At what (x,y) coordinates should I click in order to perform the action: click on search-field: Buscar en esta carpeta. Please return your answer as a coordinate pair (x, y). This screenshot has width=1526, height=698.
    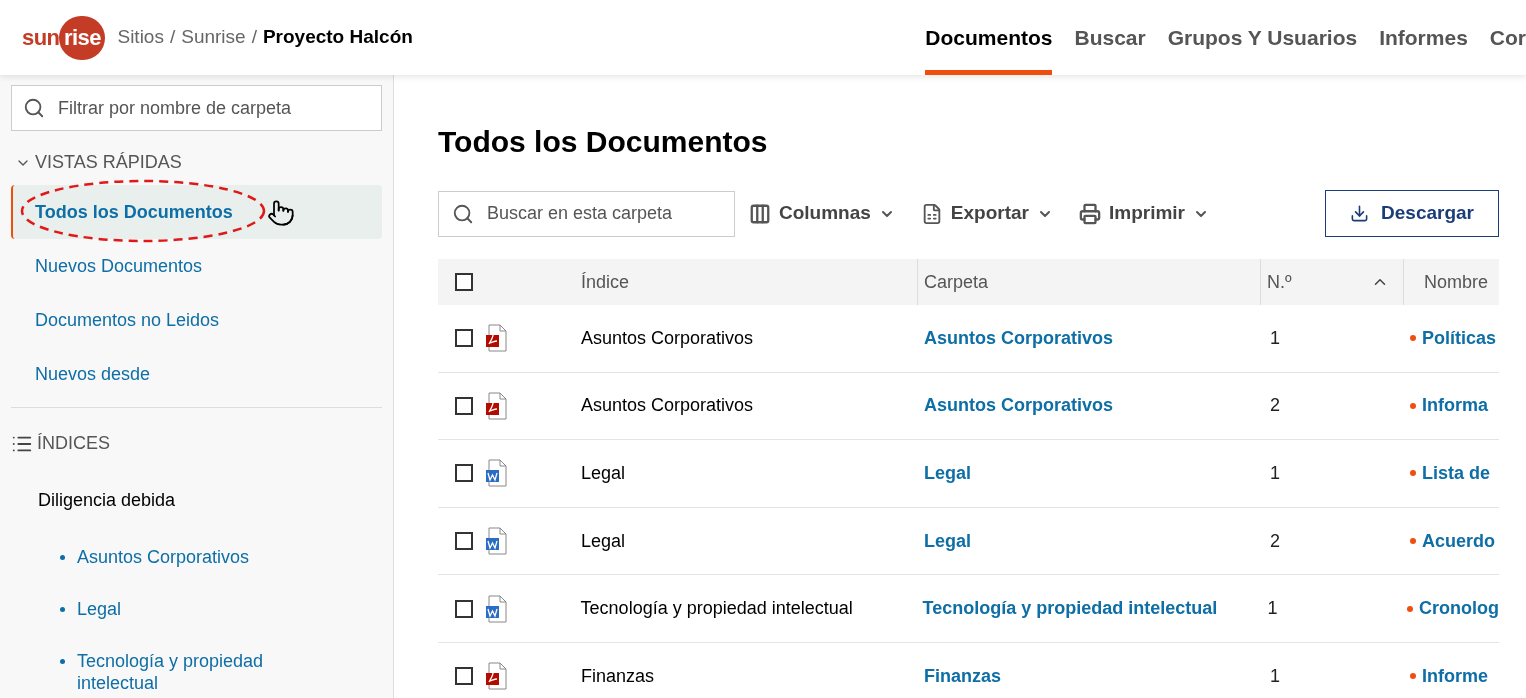
    Looking at the image, I should click on (586, 213).